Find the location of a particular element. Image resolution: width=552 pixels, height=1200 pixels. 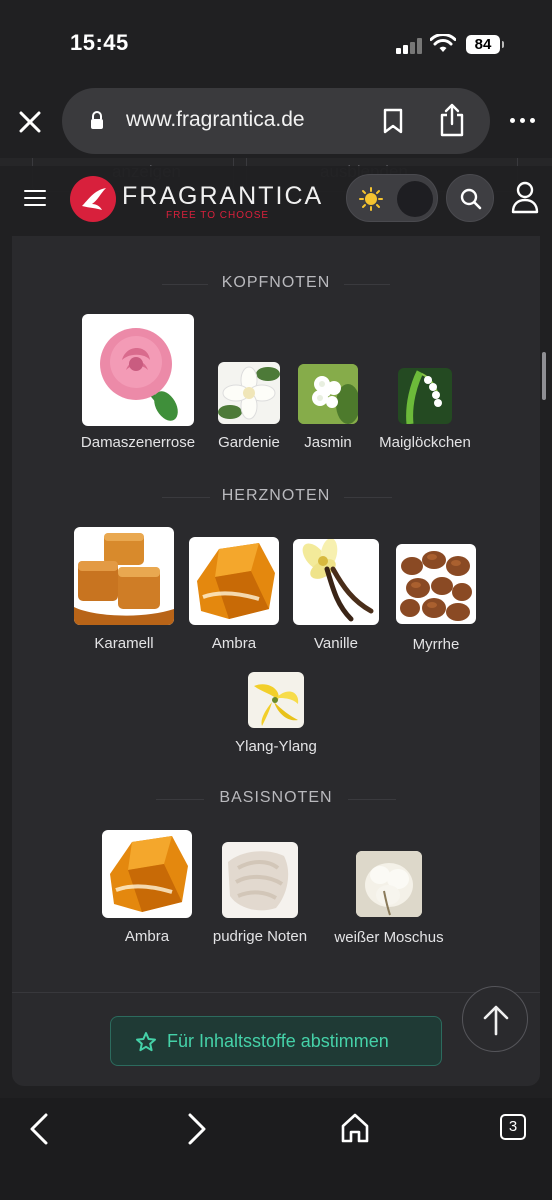

tabs-count-button: 3 is located at coordinates (513, 1127).